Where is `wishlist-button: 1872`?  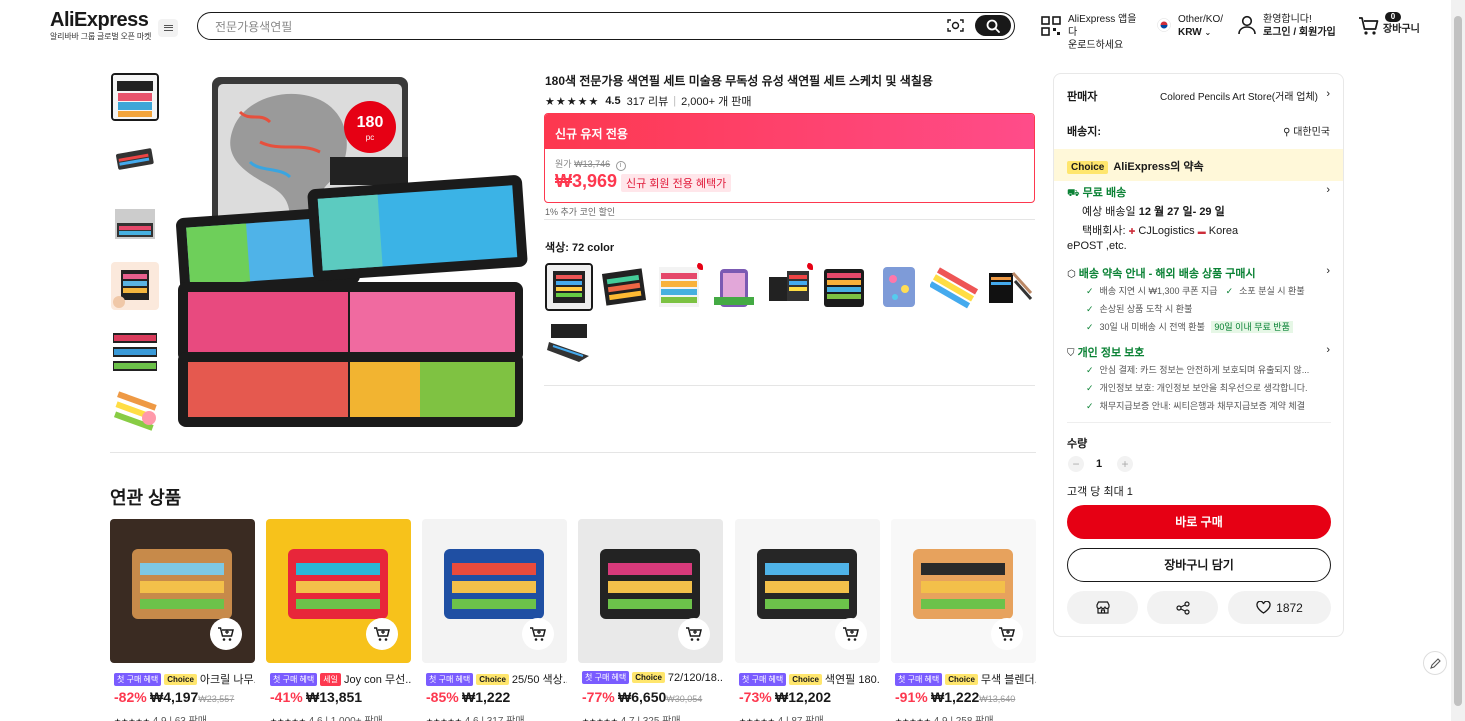
wishlist-button: 1872 is located at coordinates (1279, 607).